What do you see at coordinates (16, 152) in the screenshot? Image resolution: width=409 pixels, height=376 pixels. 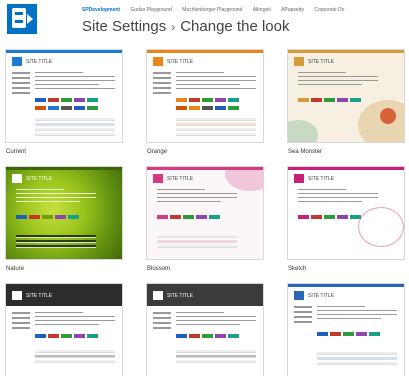 I see `look-label: Current` at bounding box center [16, 152].